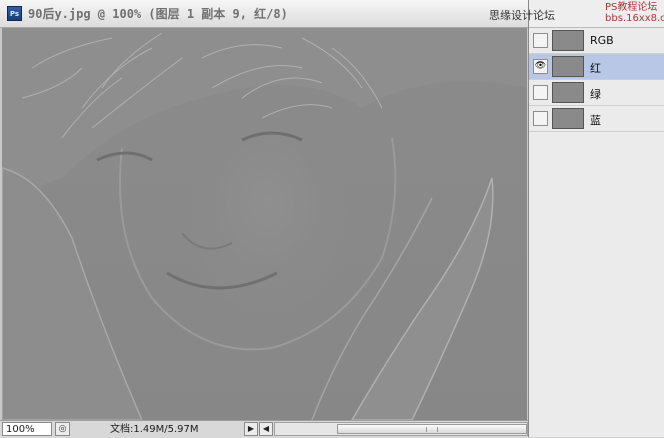 The width and height of the screenshot is (664, 438). What do you see at coordinates (62, 429) in the screenshot?
I see `status-menu-icon: ◎` at bounding box center [62, 429].